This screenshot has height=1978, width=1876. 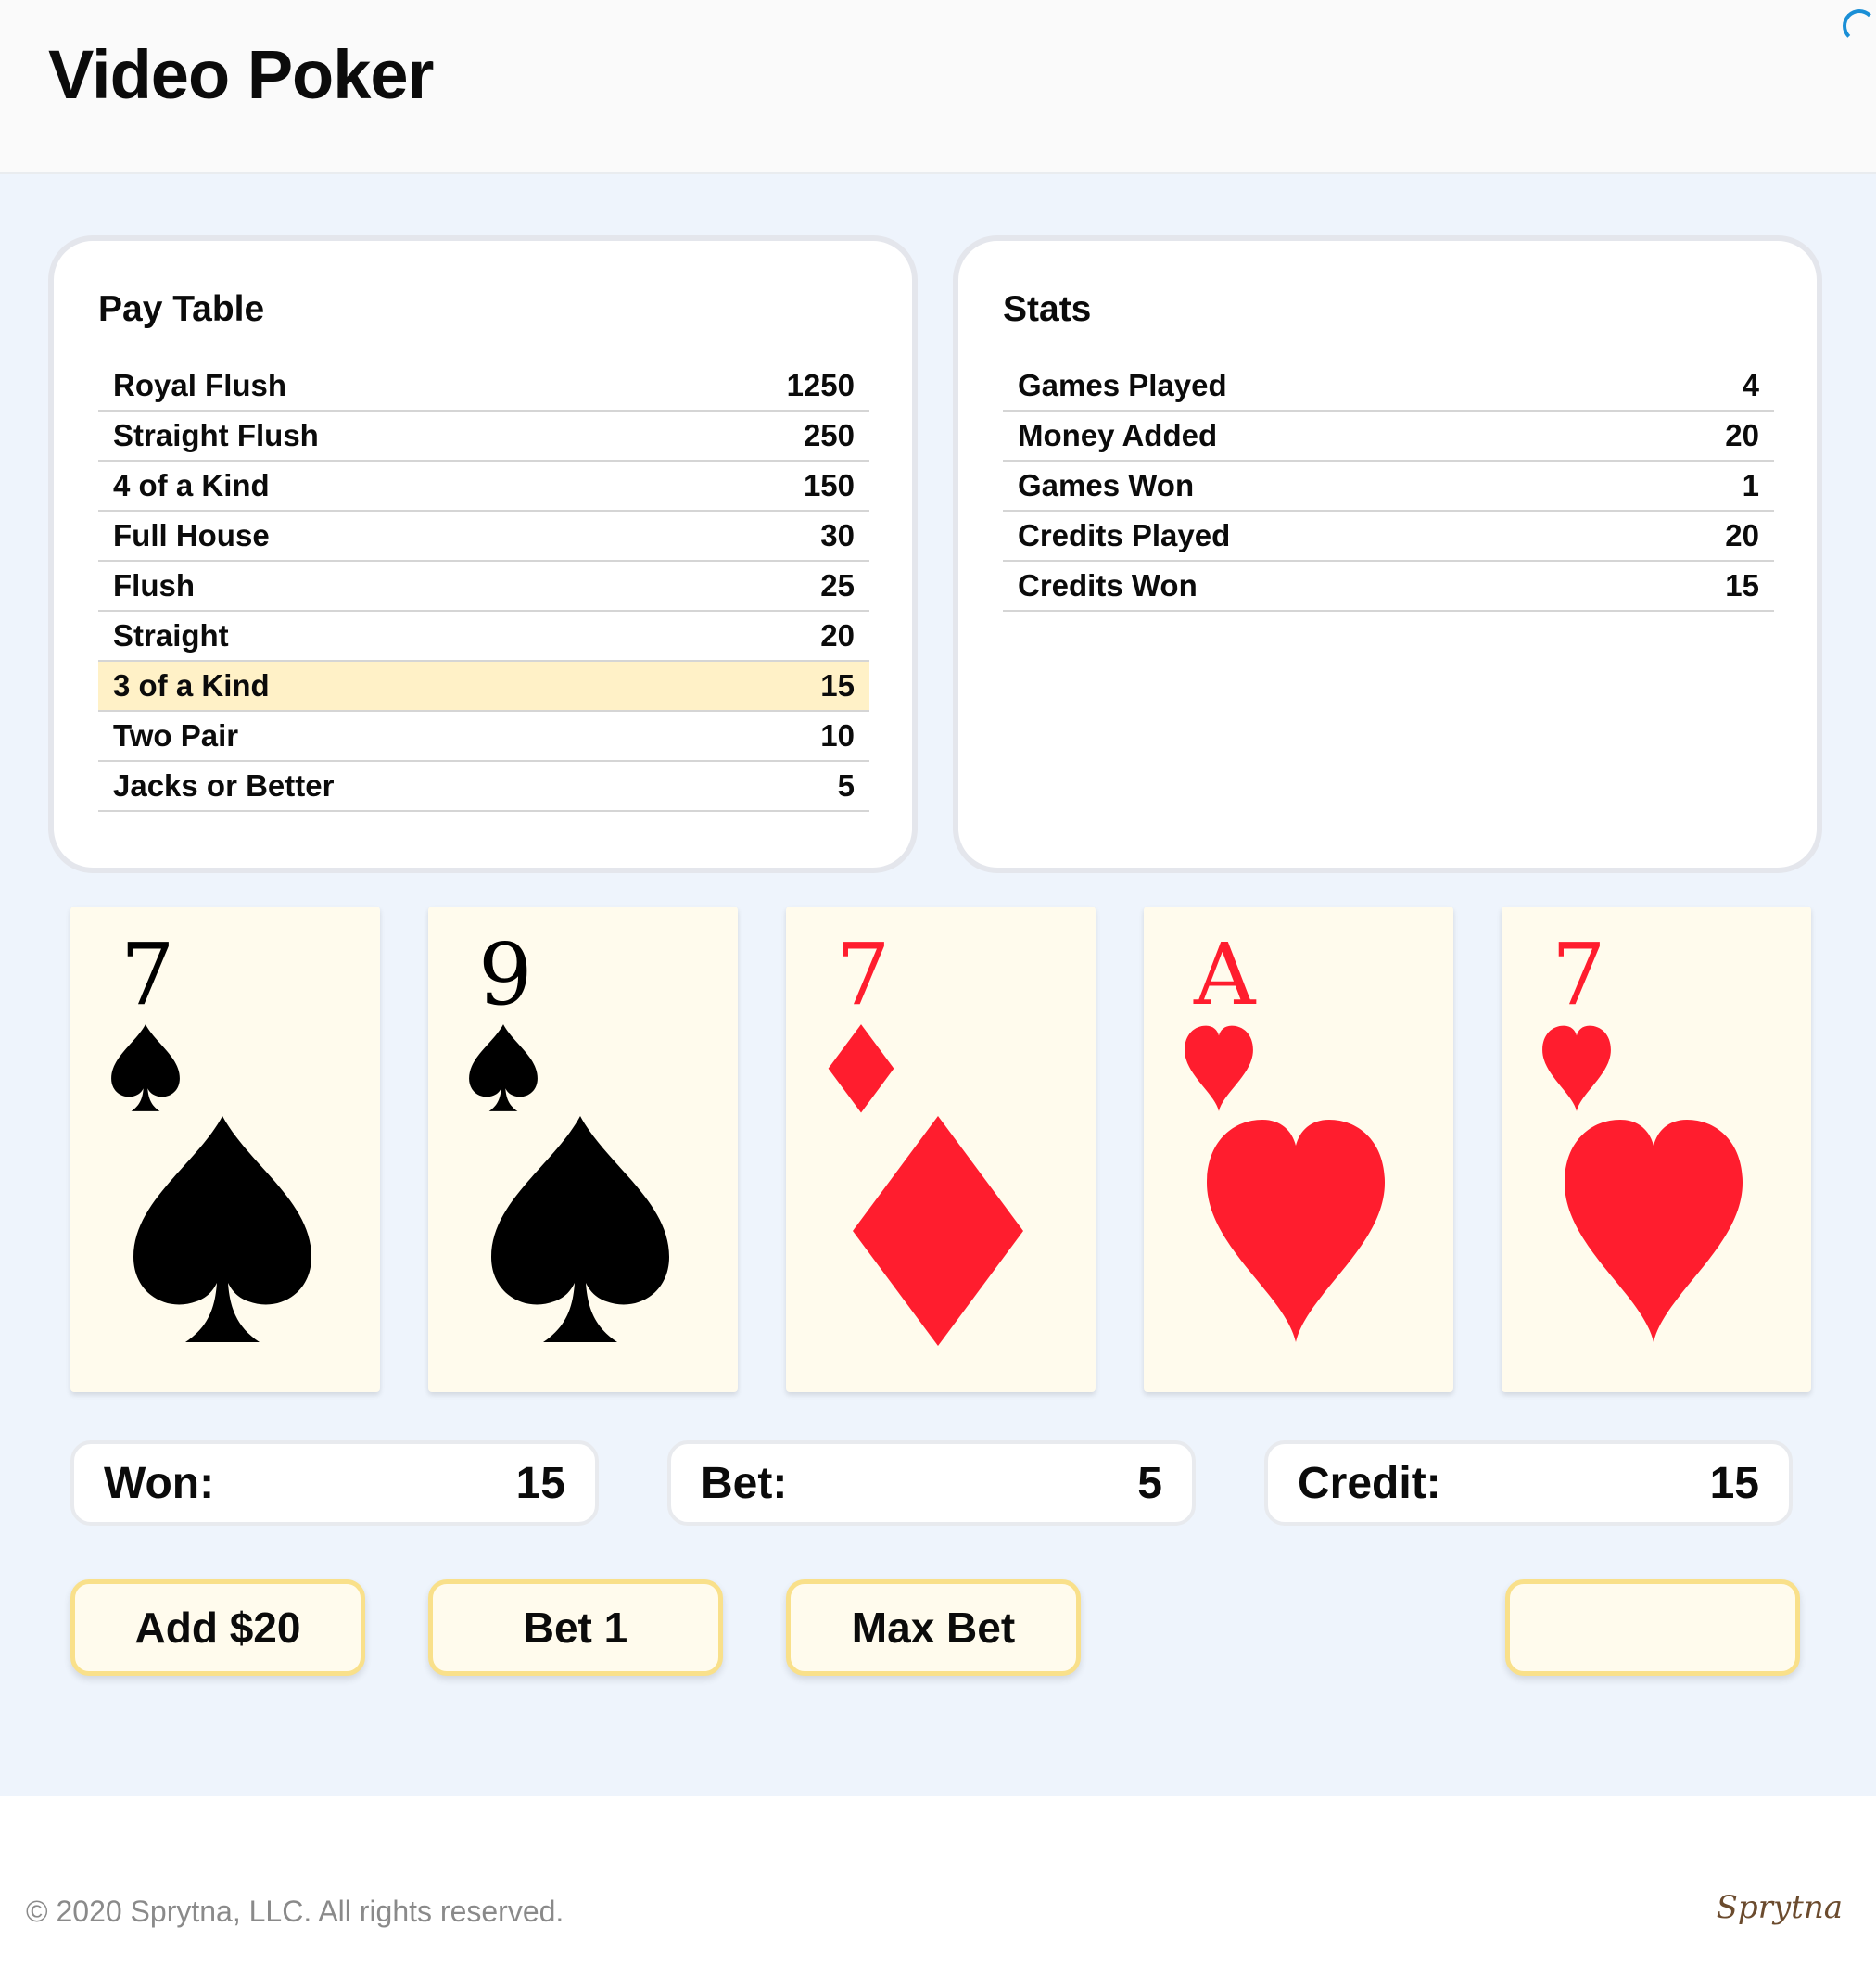 I want to click on stat-label: Credits Won, so click(x=1108, y=585).